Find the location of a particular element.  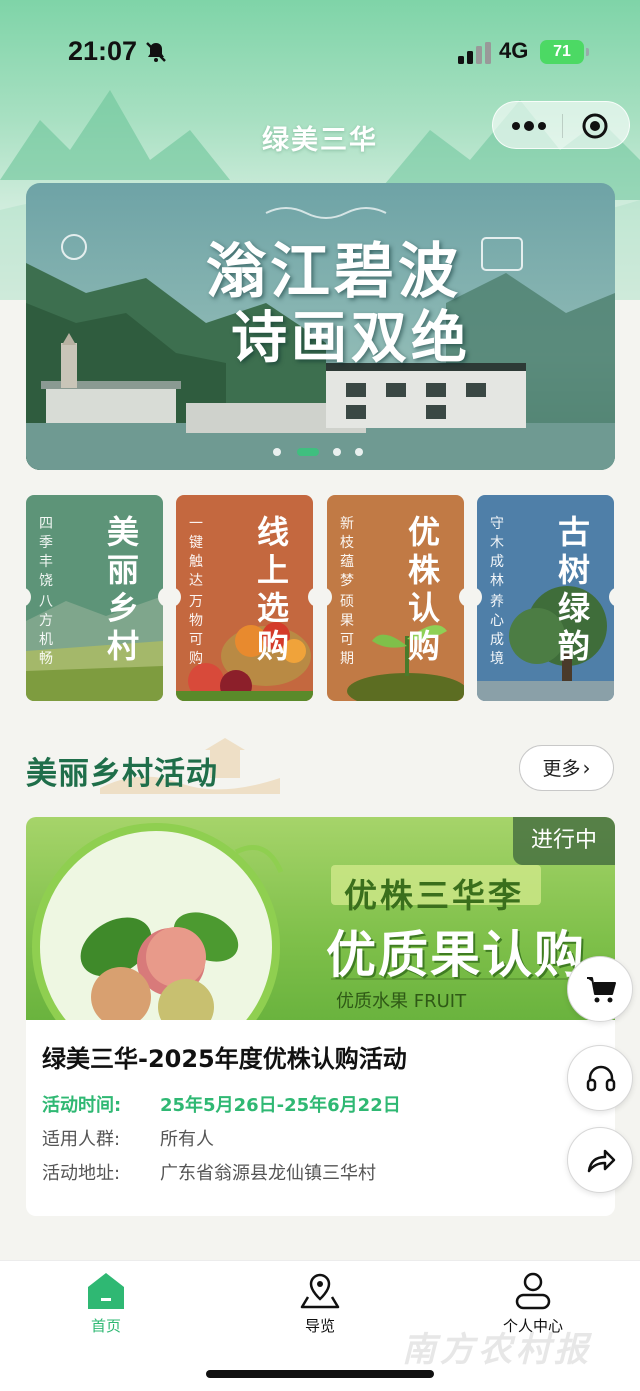

capsule-divider is located at coordinates (562, 126).